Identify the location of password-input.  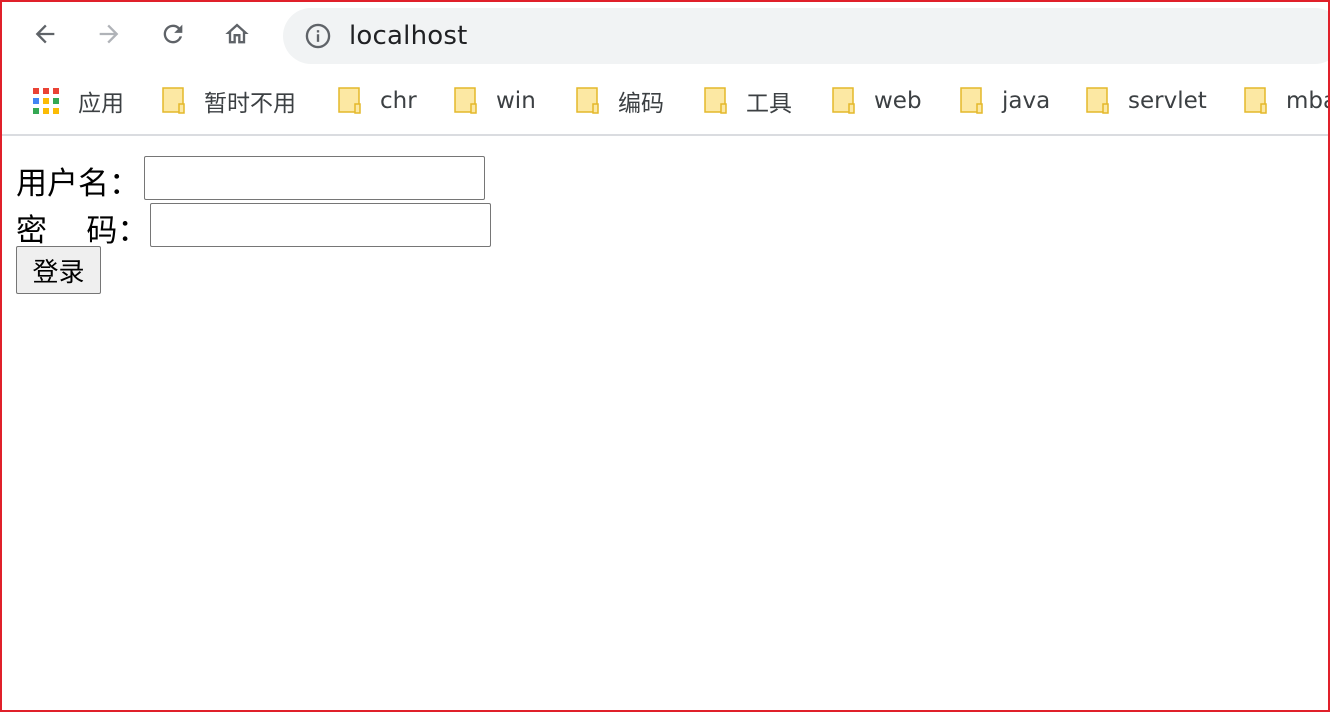
(320, 225).